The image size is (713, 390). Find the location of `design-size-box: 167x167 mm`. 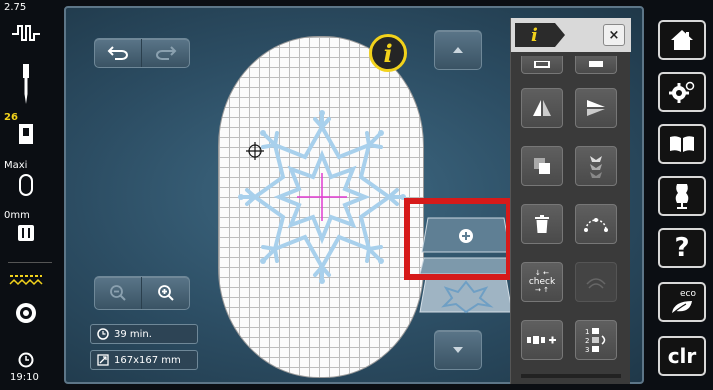

design-size-box: 167x167 mm is located at coordinates (144, 360).